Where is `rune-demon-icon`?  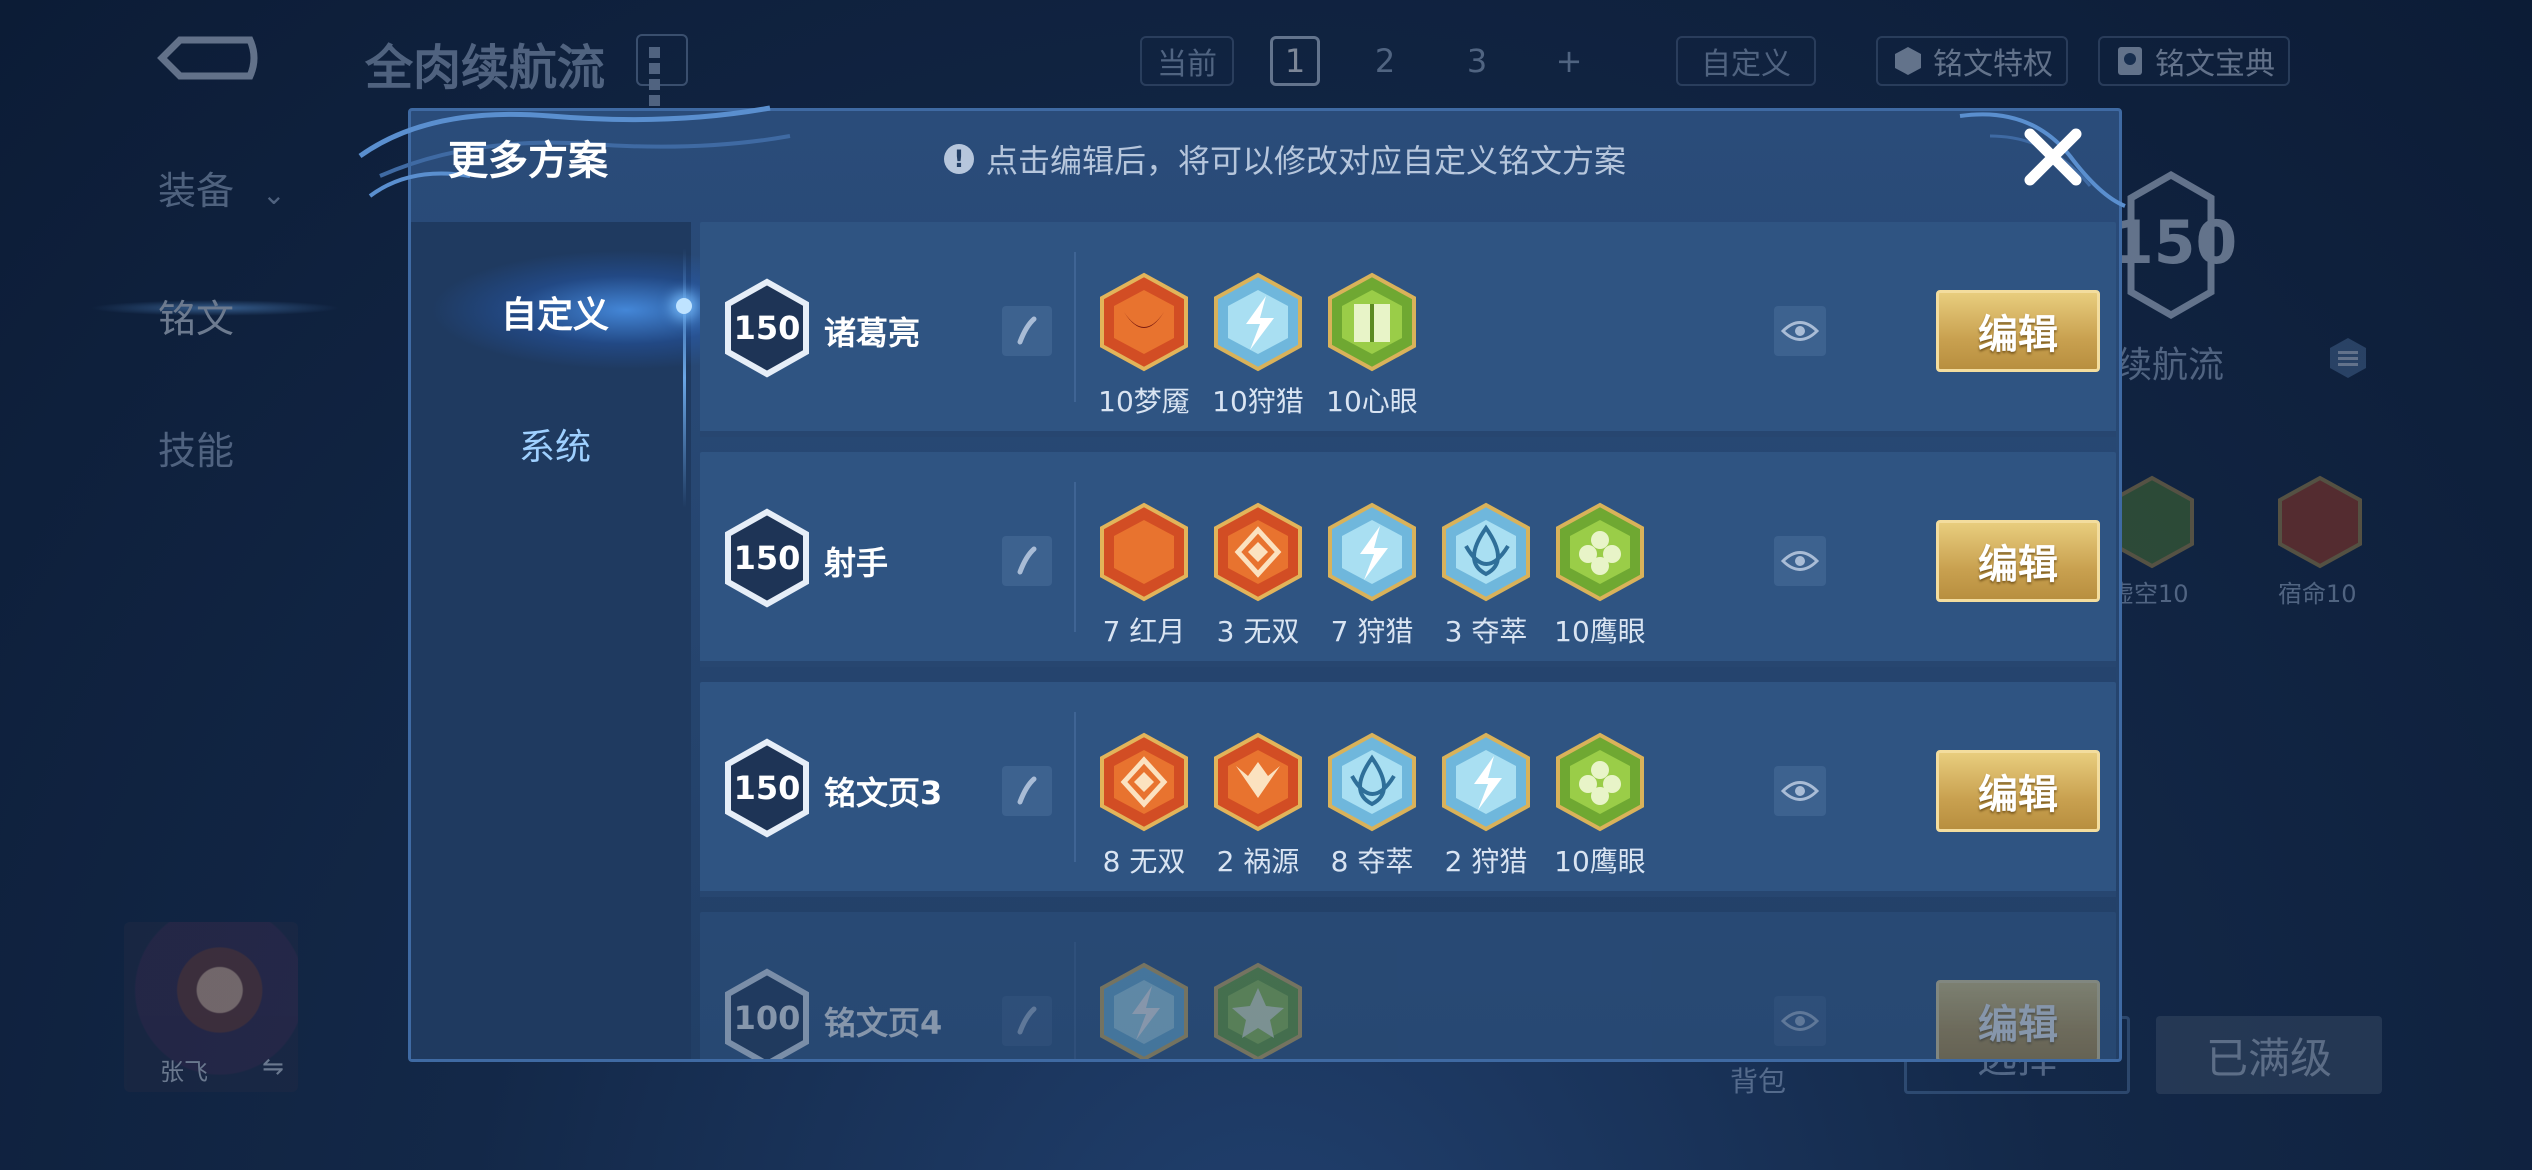 rune-demon-icon is located at coordinates (1144, 322).